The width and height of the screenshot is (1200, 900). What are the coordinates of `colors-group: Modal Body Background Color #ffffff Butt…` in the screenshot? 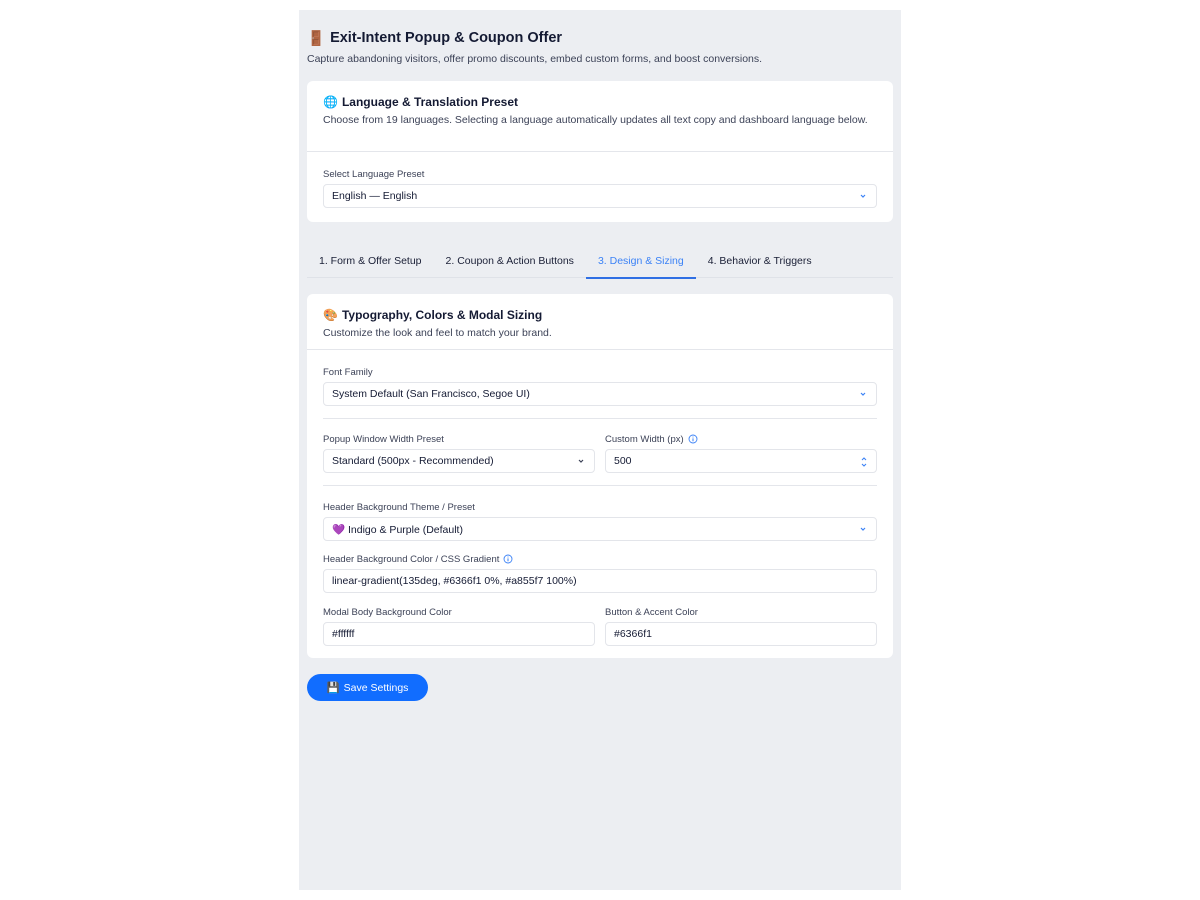 It's located at (600, 619).